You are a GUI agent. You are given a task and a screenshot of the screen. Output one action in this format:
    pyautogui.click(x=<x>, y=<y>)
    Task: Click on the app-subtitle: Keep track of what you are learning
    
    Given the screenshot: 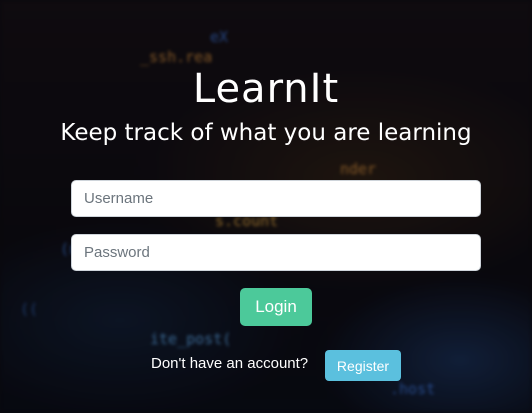 What is the action you would take?
    pyautogui.click(x=266, y=133)
    